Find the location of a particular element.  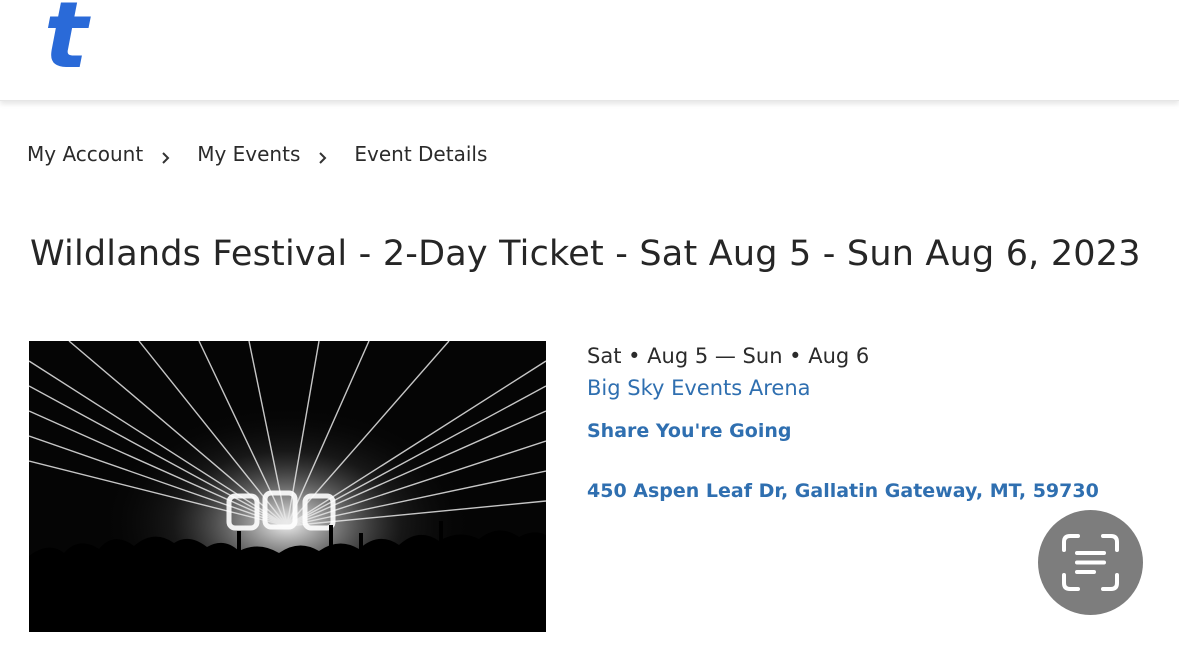

breadcrumb-my-account: My Account is located at coordinates (85, 154).